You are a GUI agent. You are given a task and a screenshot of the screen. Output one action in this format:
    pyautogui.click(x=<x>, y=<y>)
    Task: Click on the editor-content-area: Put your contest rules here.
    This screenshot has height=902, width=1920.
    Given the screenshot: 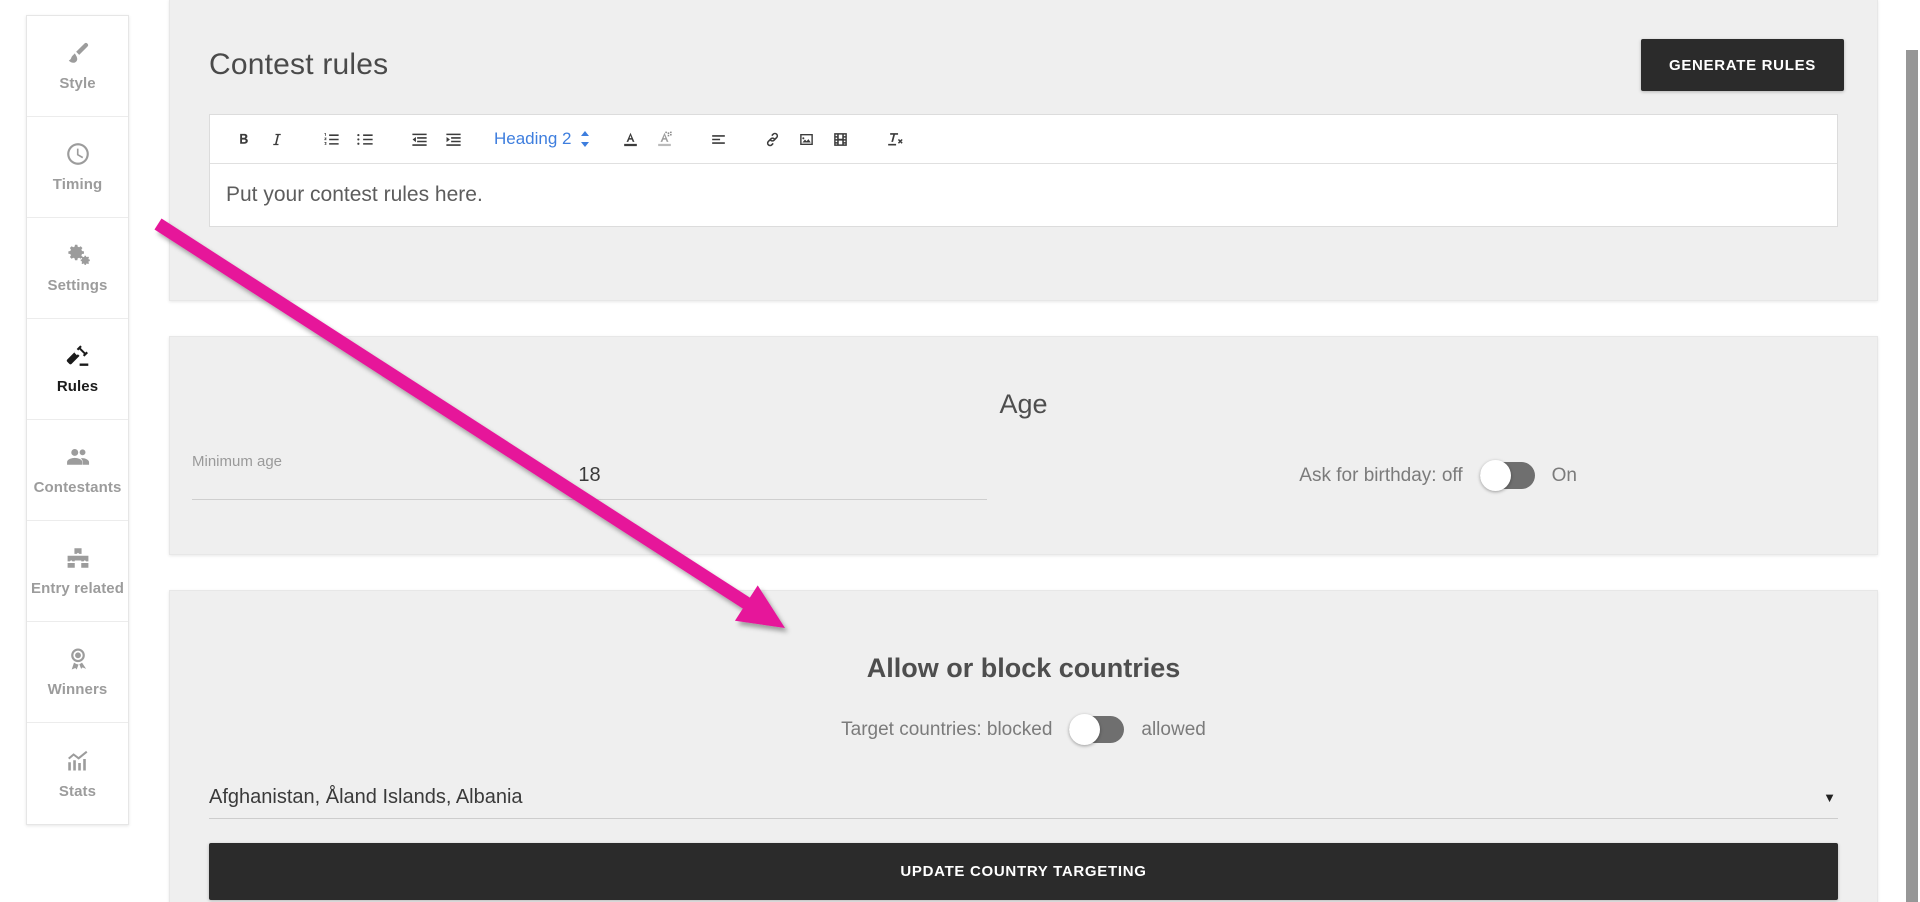 What is the action you would take?
    pyautogui.click(x=1023, y=195)
    